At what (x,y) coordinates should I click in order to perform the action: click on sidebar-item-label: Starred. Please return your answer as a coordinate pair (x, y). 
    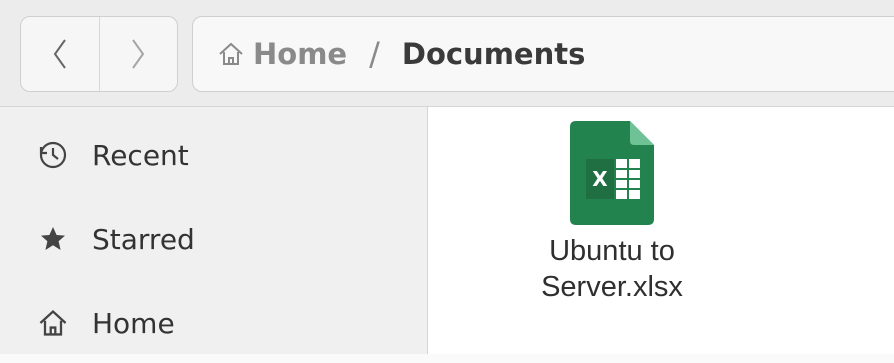
    Looking at the image, I should click on (143, 239).